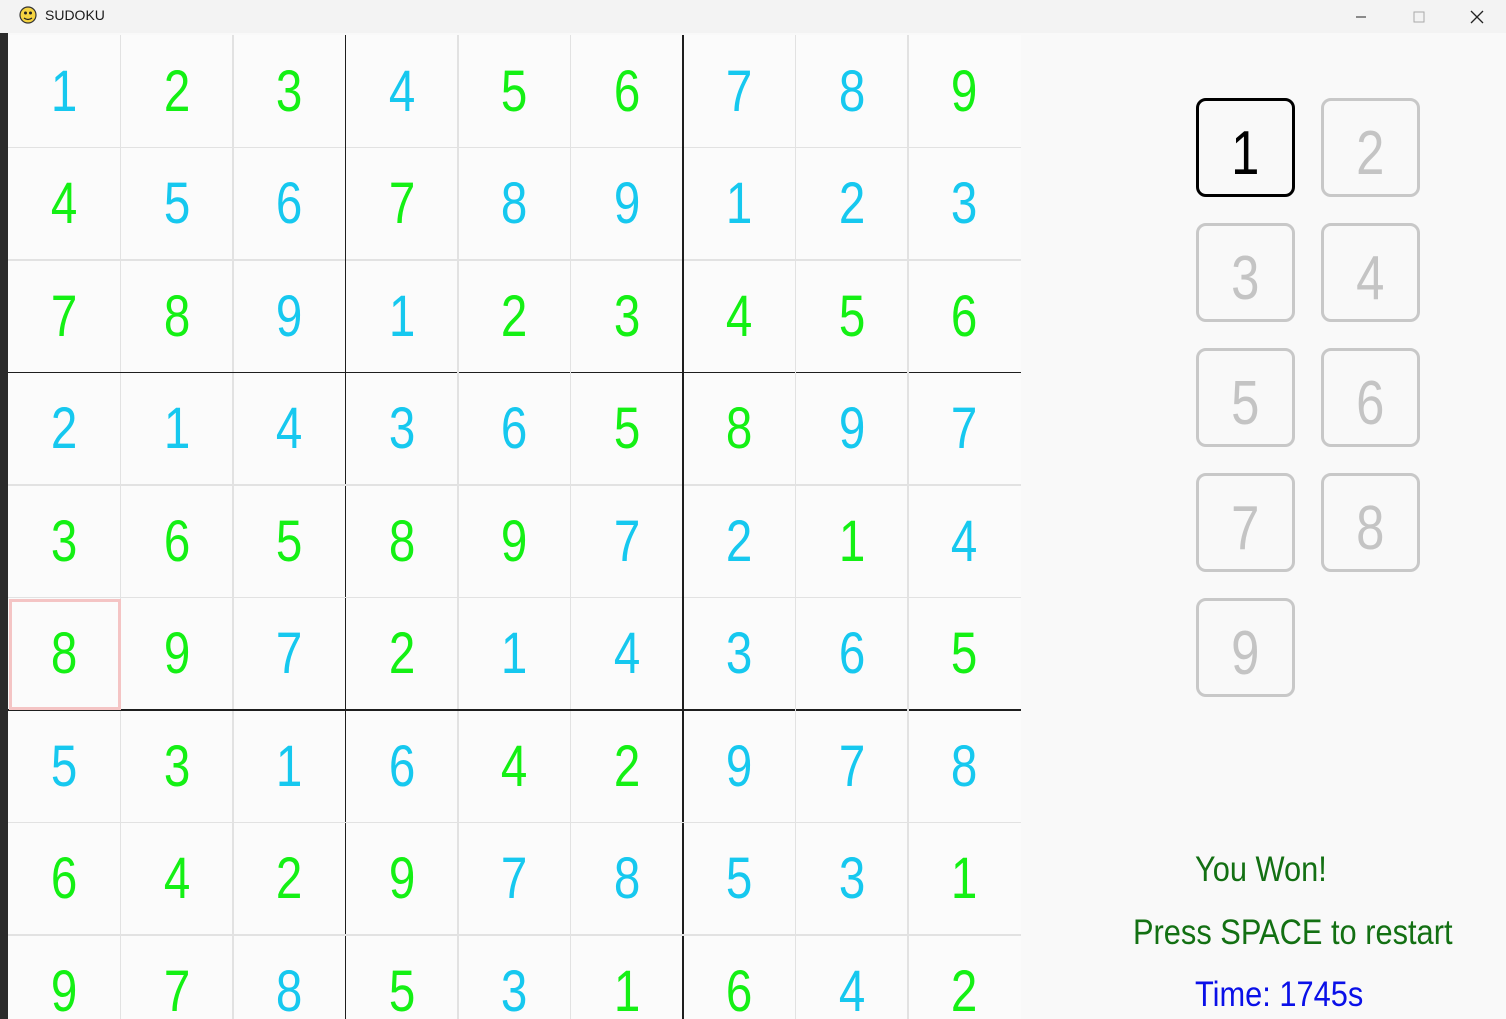  What do you see at coordinates (570, 527) in the screenshot?
I see `grid-line-vertical` at bounding box center [570, 527].